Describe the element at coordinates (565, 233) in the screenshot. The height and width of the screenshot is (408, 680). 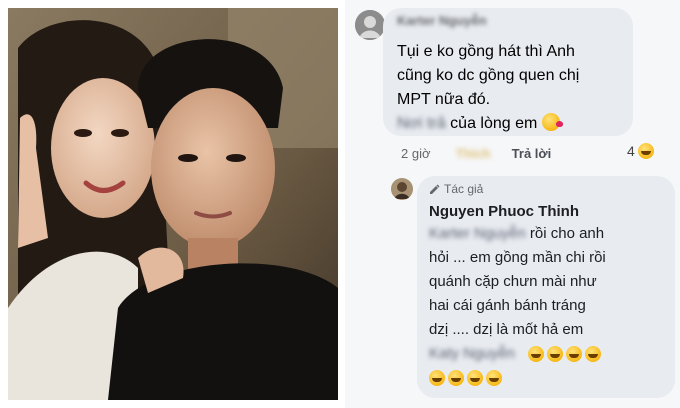
I see `reply-line-rest: rồi cho anh` at that location.